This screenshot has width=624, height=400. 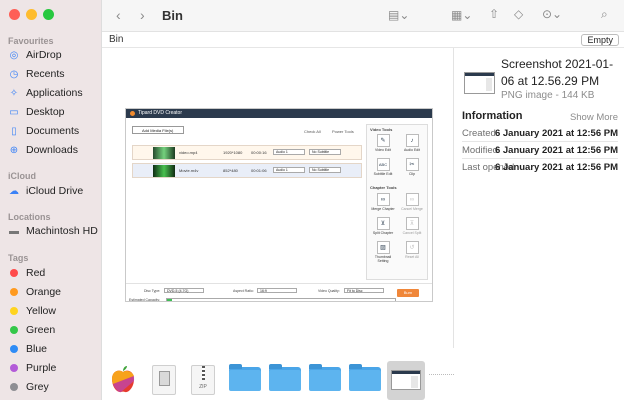 What do you see at coordinates (118, 15) in the screenshot?
I see `chevron-left-icon: ‹` at bounding box center [118, 15].